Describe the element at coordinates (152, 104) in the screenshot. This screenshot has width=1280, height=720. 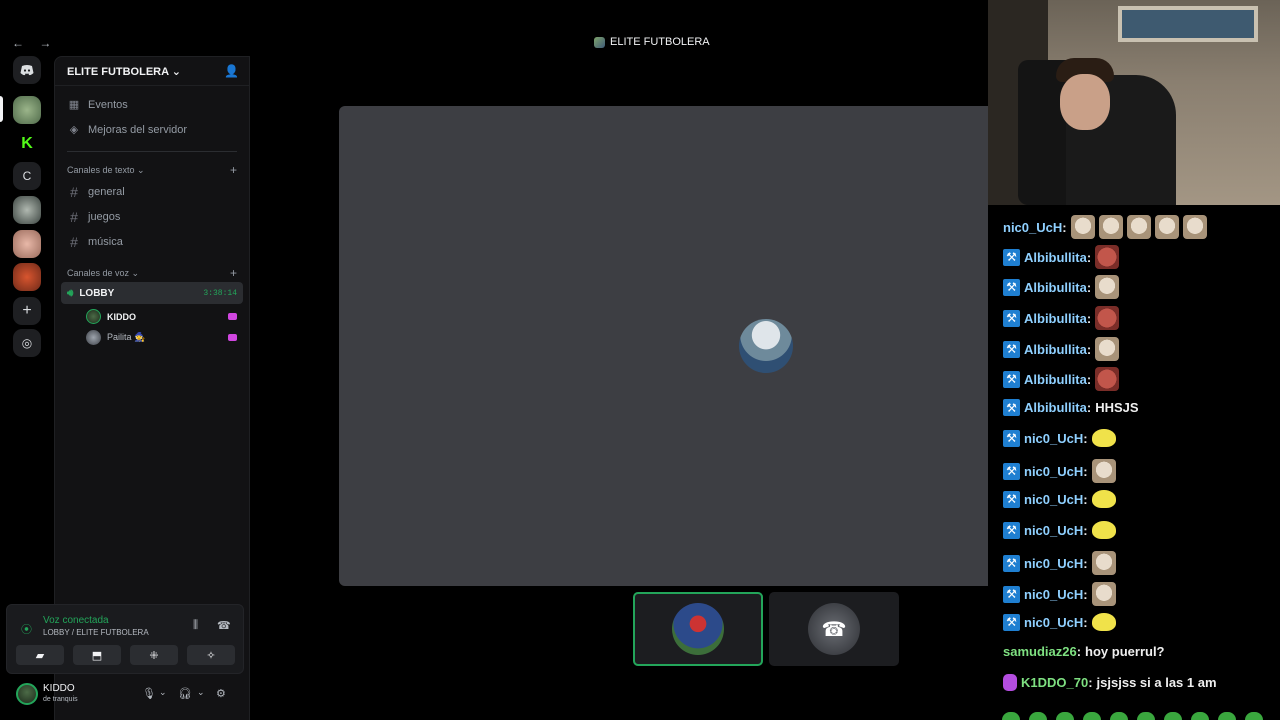
I see `events-item: ▦ Eventos` at that location.